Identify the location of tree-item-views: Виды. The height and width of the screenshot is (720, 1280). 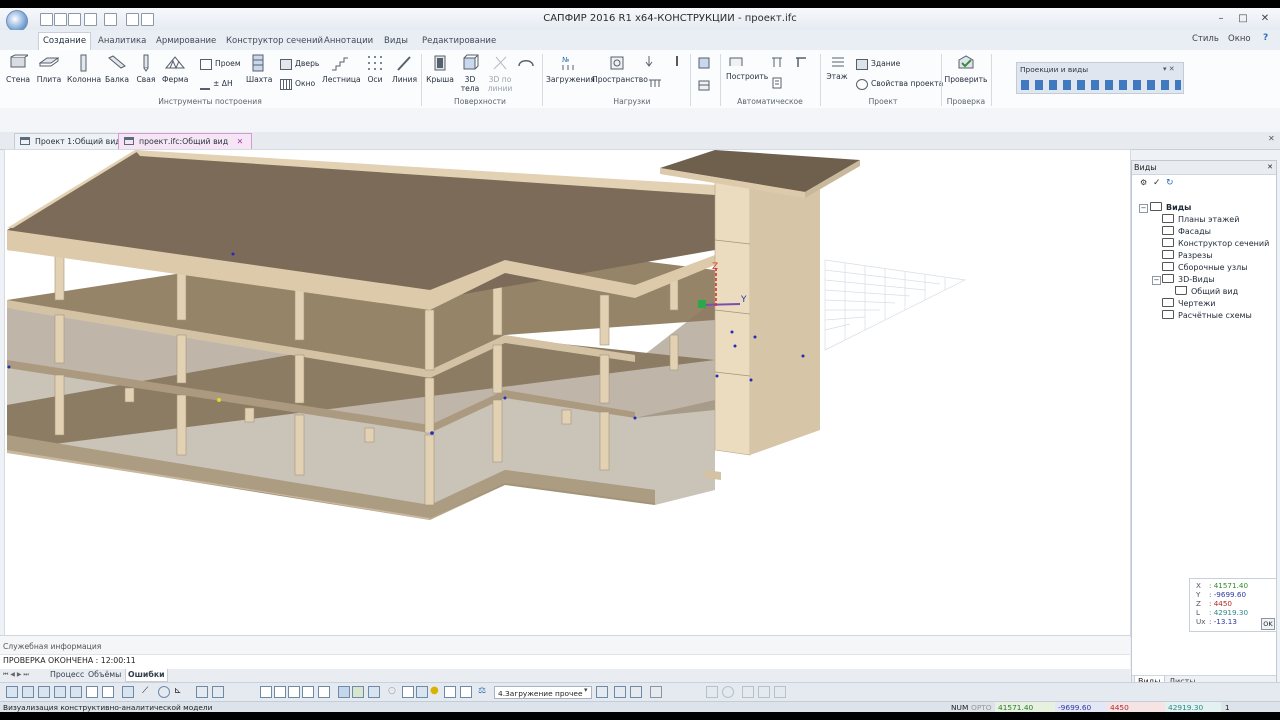
(1170, 207).